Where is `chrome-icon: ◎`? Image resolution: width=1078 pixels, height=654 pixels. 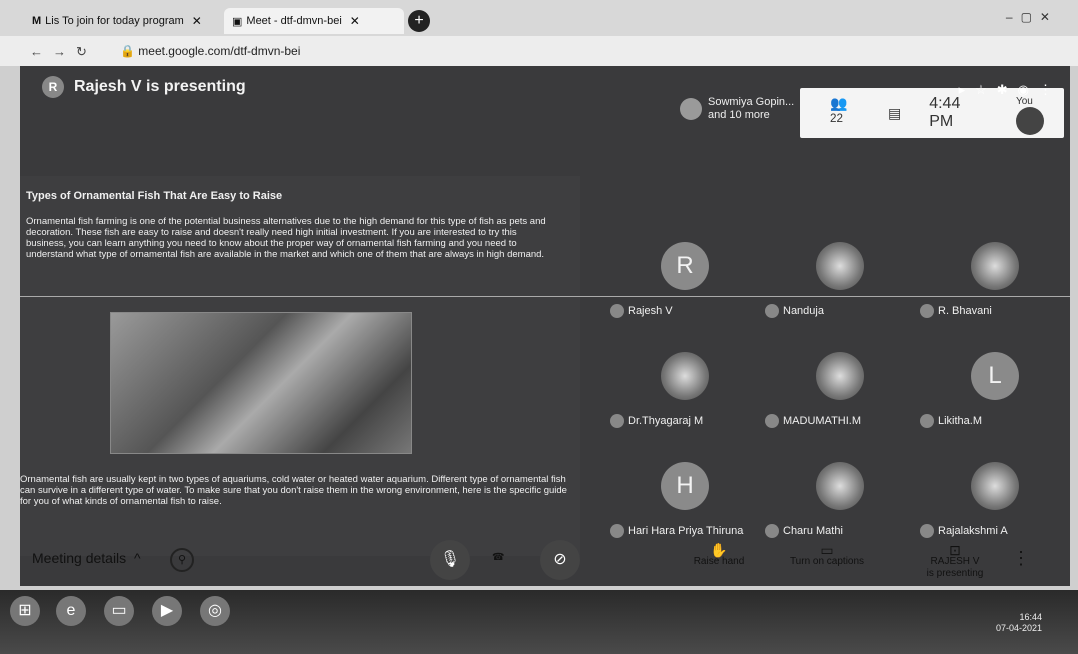 chrome-icon: ◎ is located at coordinates (215, 611).